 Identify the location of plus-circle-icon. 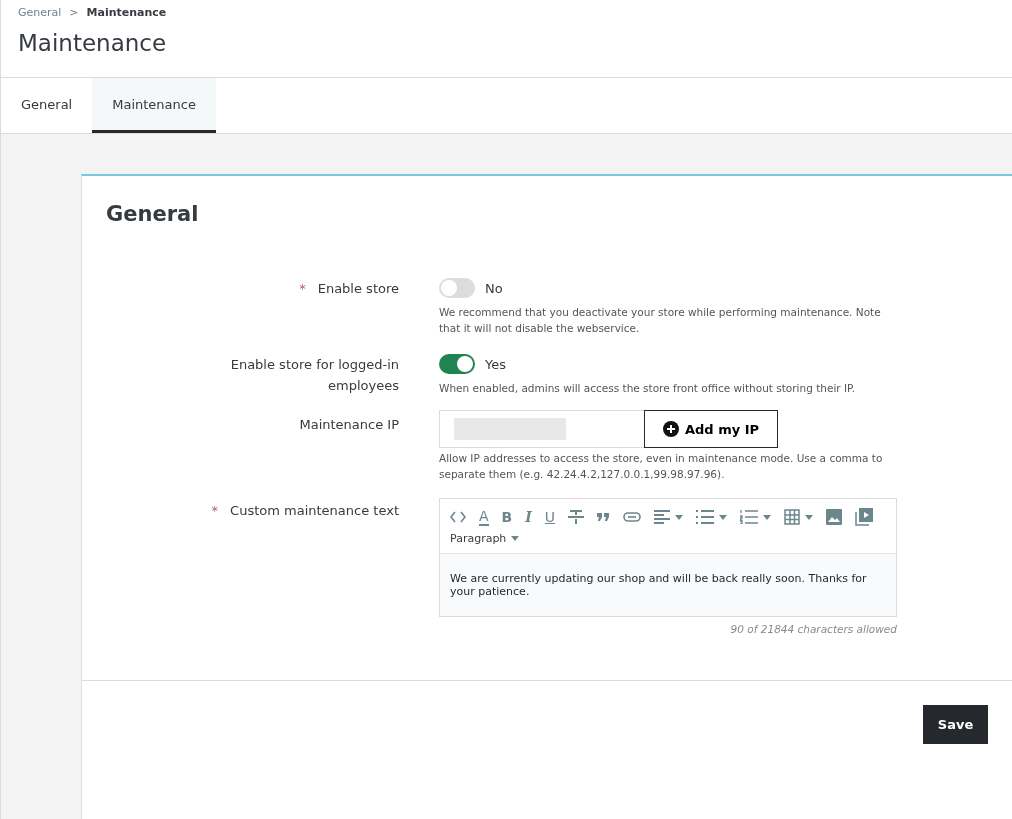
(671, 429).